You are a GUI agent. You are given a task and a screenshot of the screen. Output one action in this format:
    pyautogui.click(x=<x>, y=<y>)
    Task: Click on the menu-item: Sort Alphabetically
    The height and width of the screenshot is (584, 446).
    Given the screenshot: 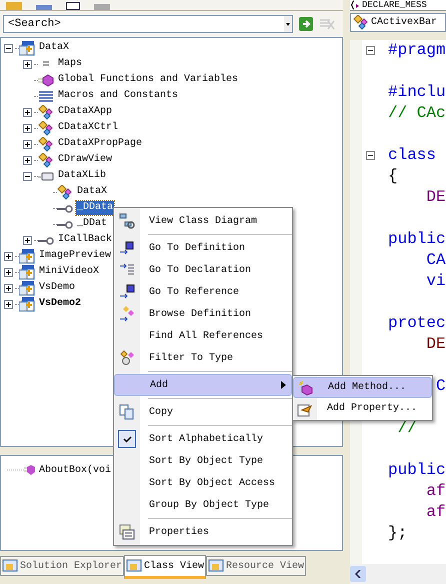 What is the action you would take?
    pyautogui.click(x=203, y=439)
    